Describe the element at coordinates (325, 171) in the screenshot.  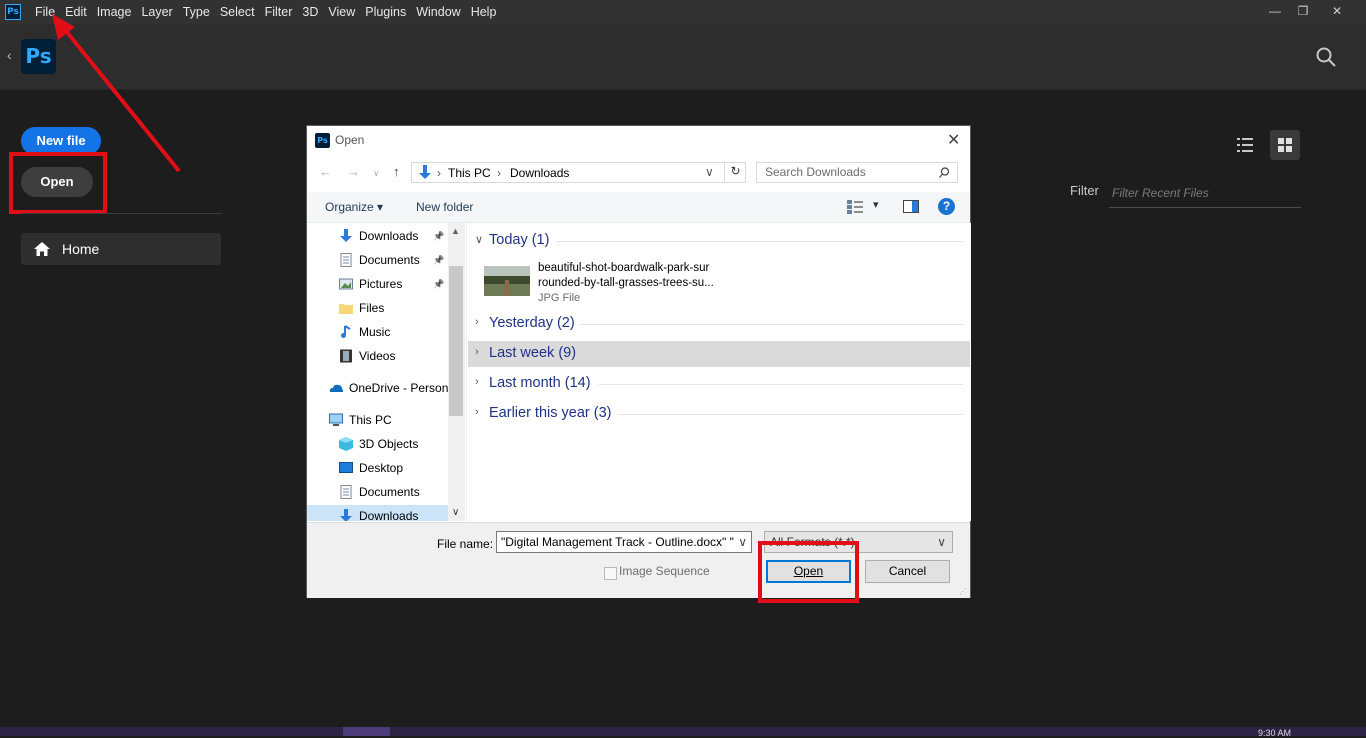
I see `back-arrow-icon: ←` at that location.